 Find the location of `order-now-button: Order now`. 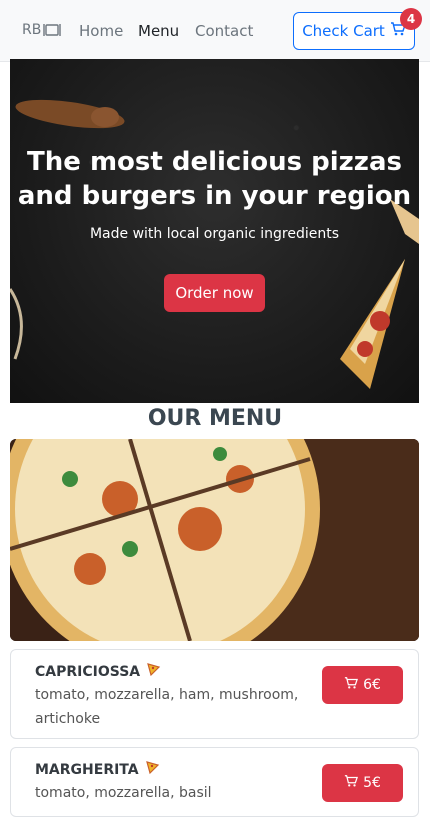

order-now-button: Order now is located at coordinates (214, 293).